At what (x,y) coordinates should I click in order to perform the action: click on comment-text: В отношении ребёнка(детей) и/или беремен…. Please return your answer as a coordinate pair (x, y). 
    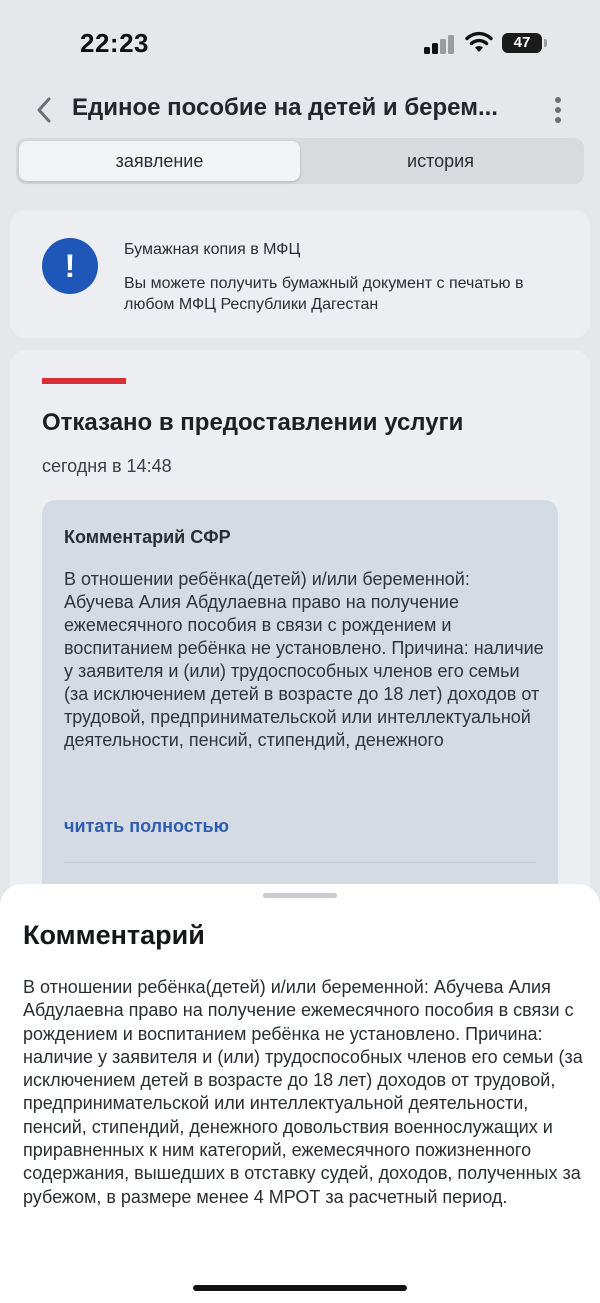
    Looking at the image, I should click on (304, 659).